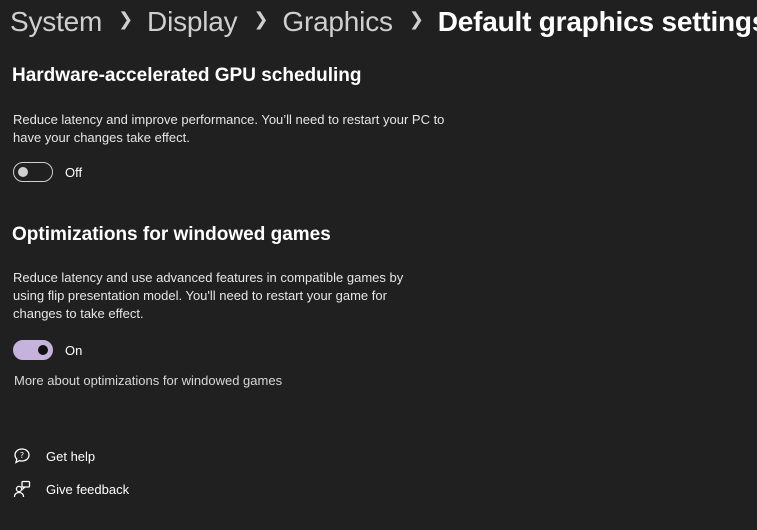 The height and width of the screenshot is (530, 757). Describe the element at coordinates (33, 350) in the screenshot. I see `windowed-games-toggle` at that location.